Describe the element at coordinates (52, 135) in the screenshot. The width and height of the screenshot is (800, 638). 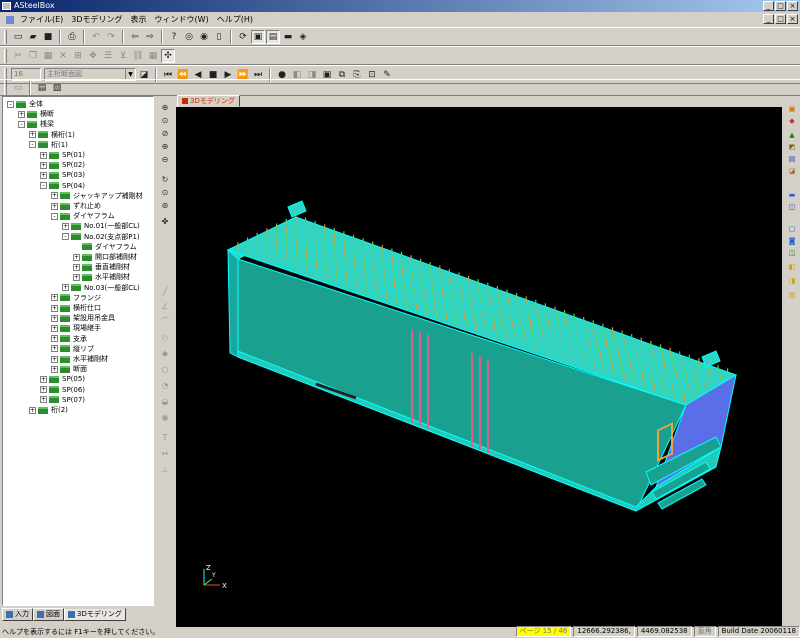
I see `tree-item: + 横桁(1)` at that location.